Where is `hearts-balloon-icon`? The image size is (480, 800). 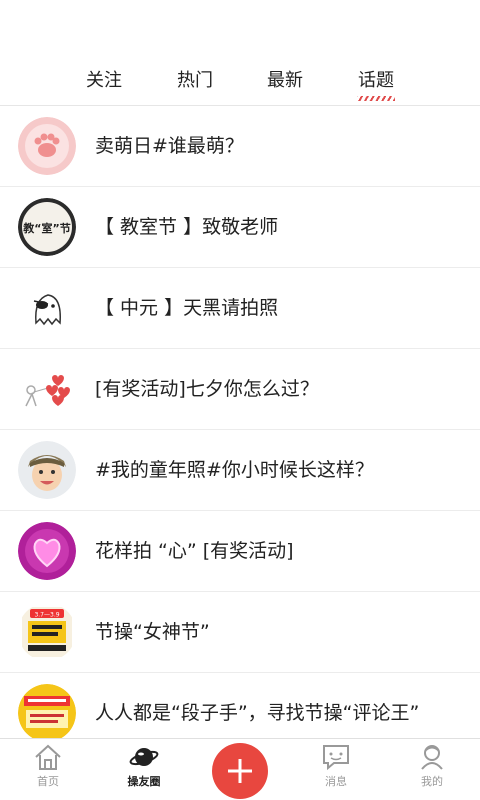
hearts-balloon-icon is located at coordinates (47, 389).